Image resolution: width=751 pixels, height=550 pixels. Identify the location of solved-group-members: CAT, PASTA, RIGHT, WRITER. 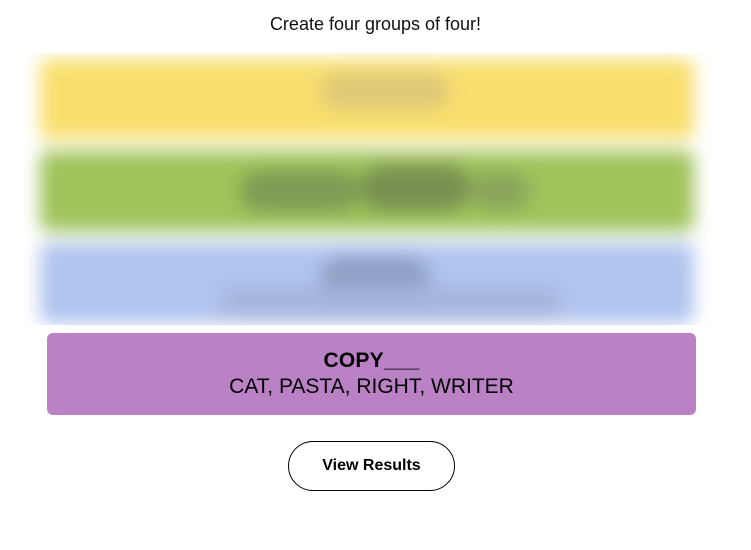
(371, 386).